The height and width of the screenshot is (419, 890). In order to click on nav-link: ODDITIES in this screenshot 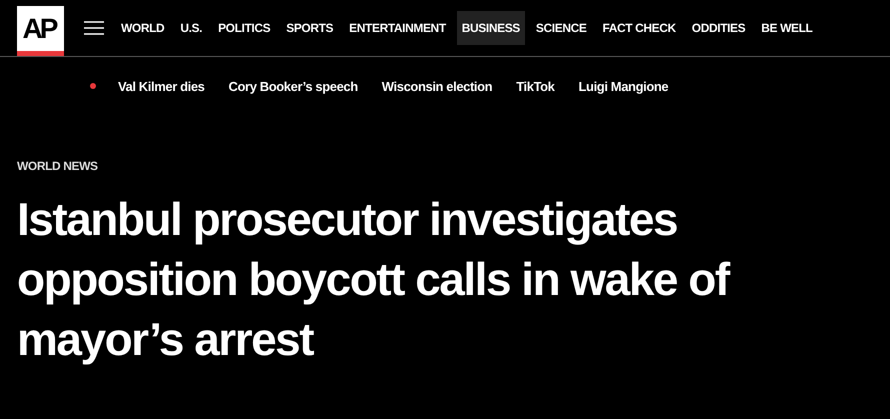, I will do `click(718, 28)`.